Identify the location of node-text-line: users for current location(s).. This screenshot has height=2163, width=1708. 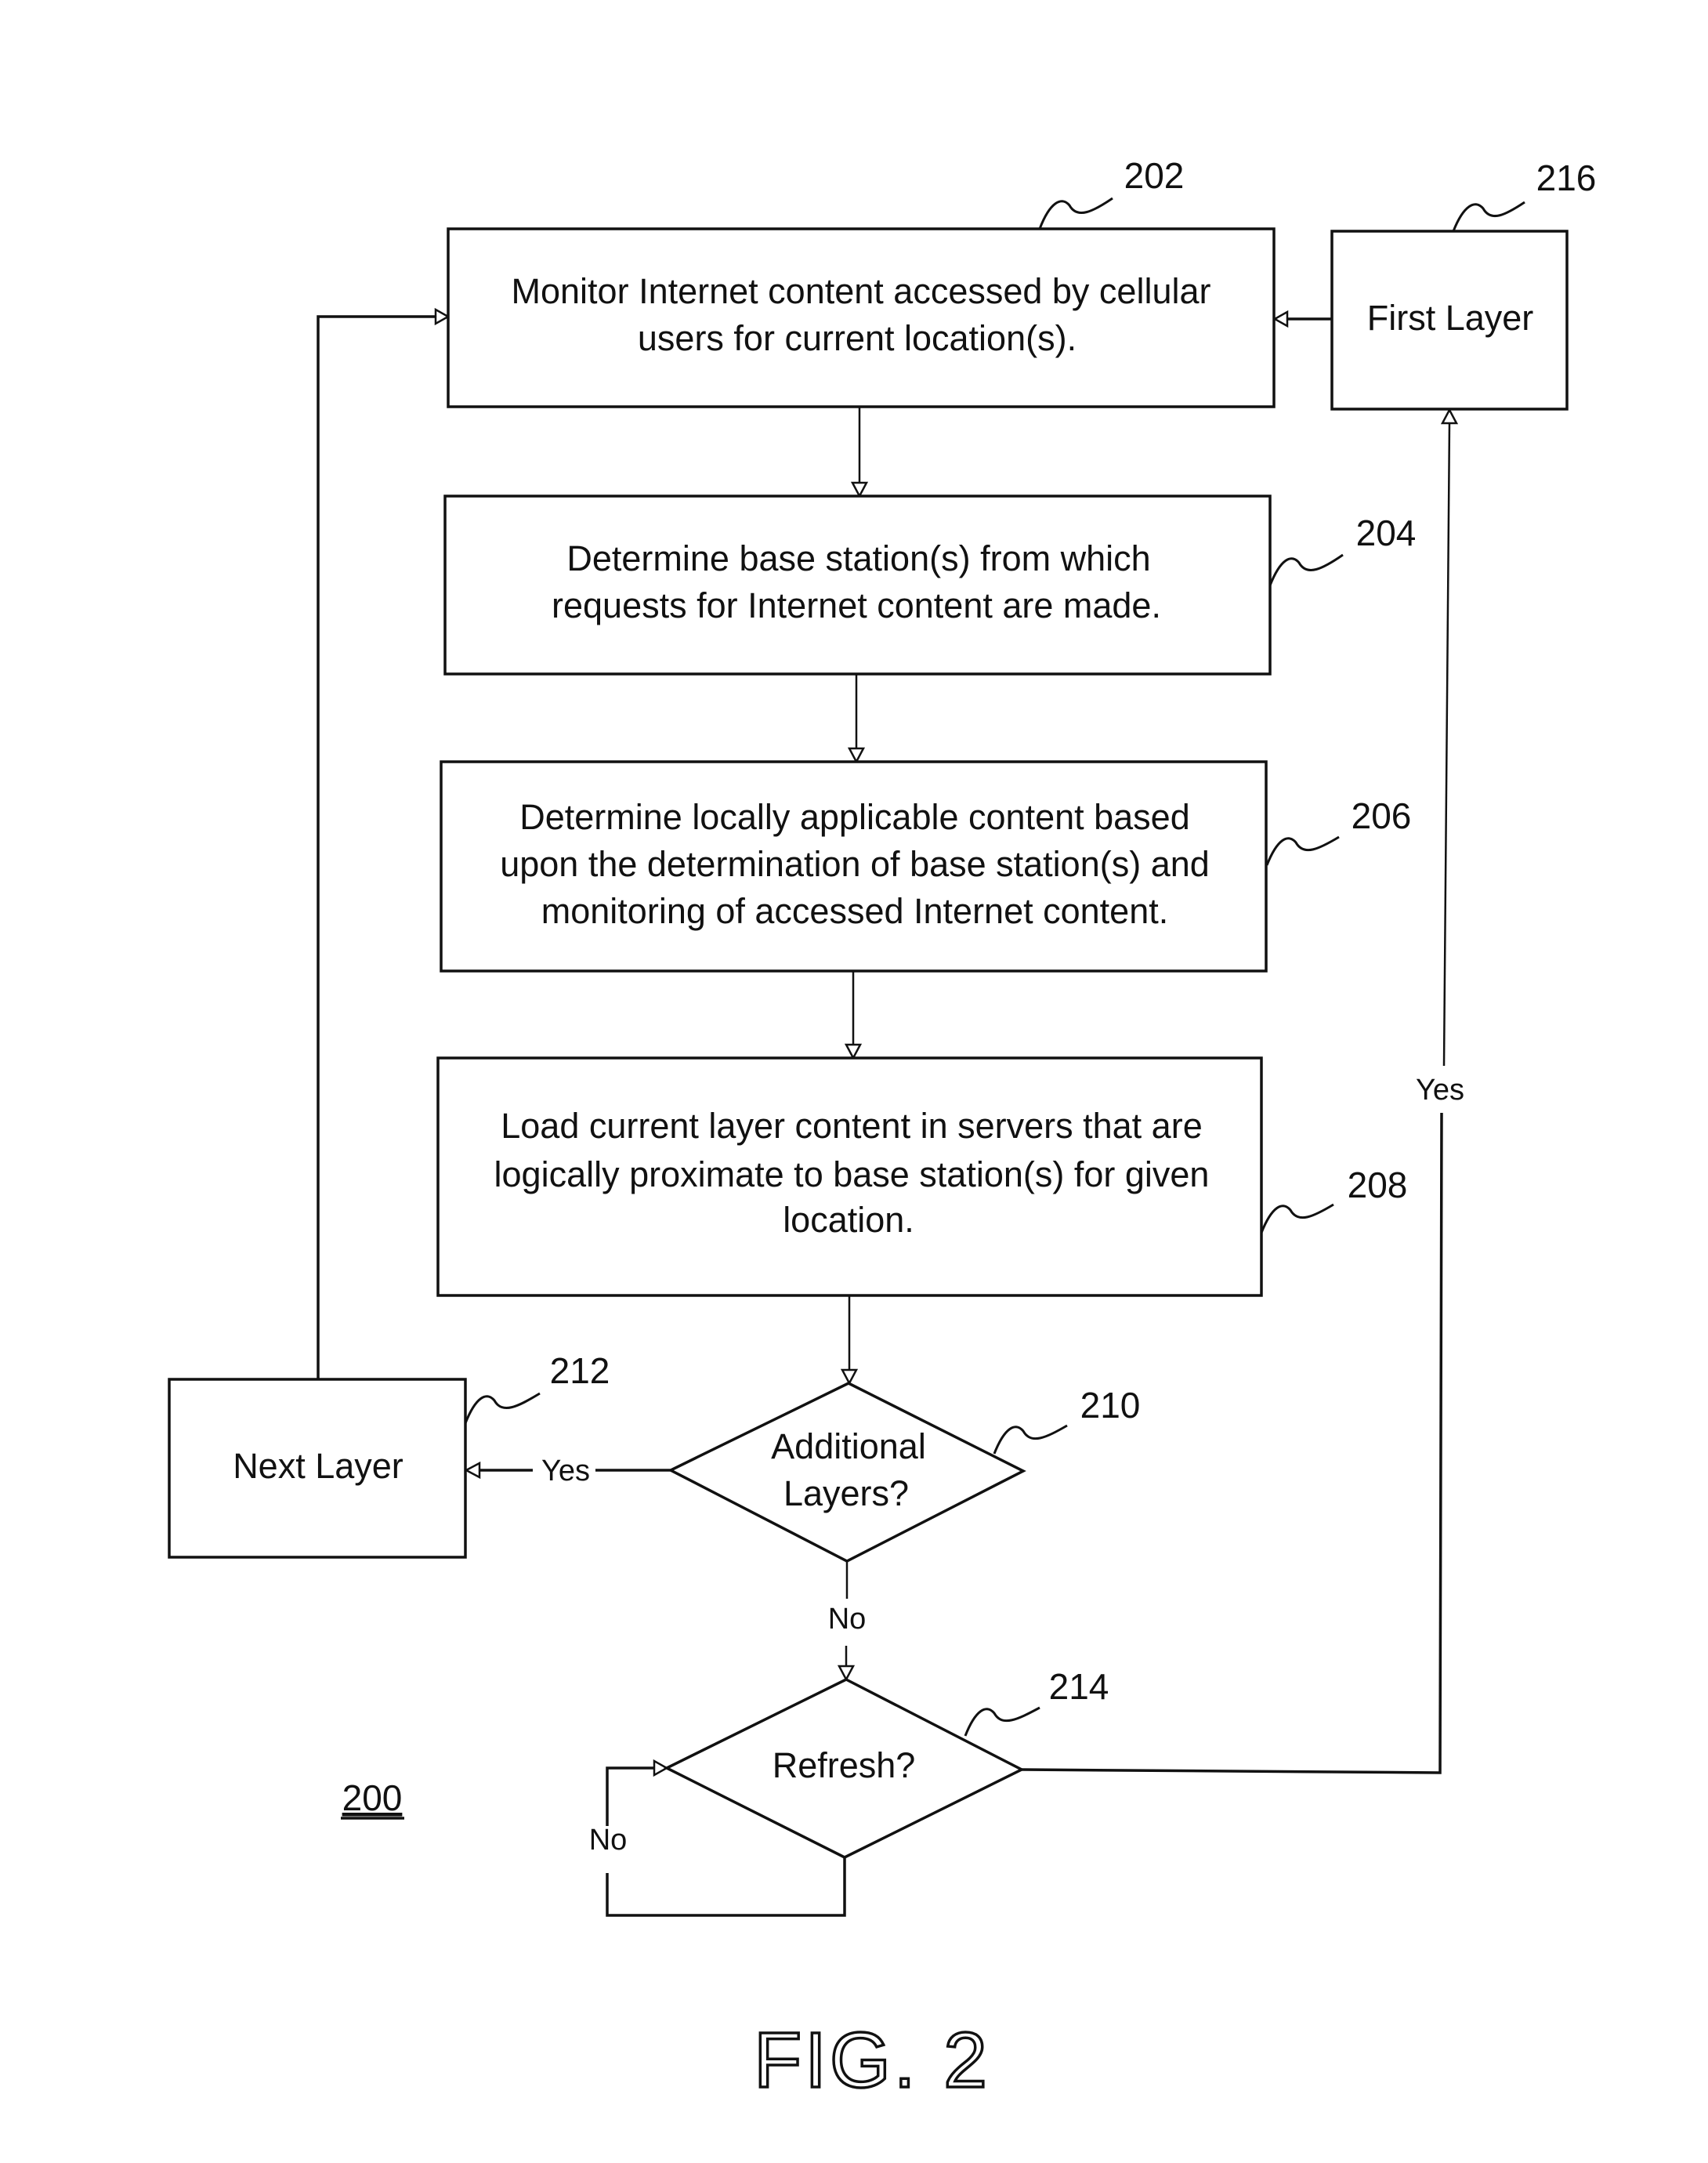
(858, 338).